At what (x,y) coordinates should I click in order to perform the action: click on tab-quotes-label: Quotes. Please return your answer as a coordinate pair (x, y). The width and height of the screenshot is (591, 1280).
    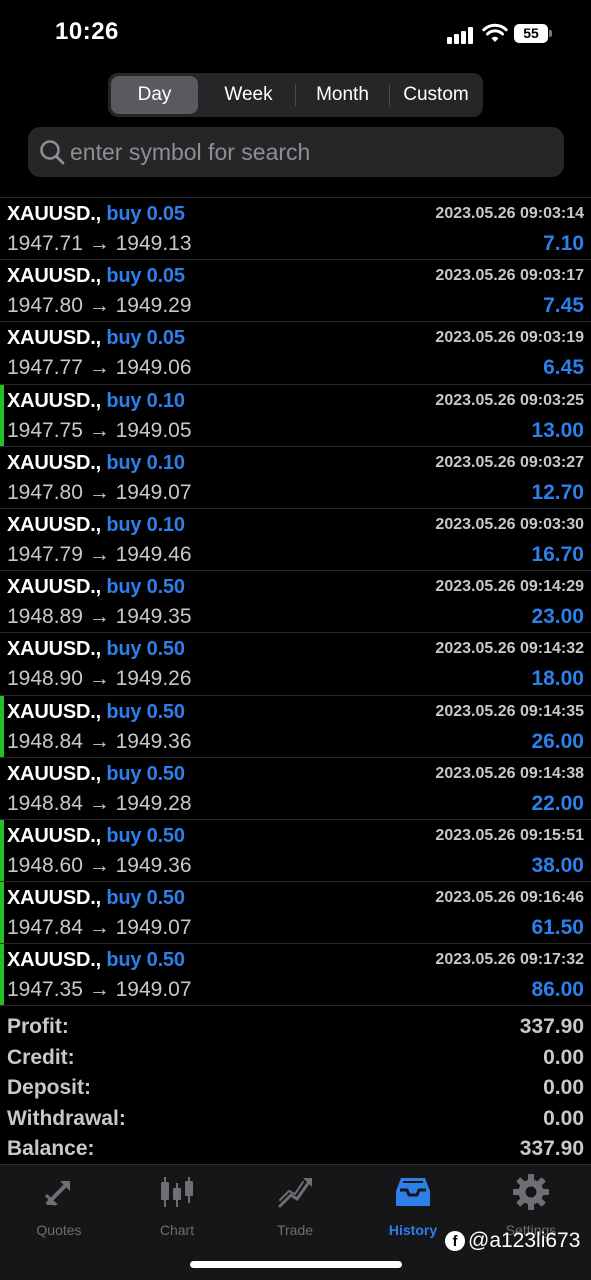
    Looking at the image, I should click on (59, 1230).